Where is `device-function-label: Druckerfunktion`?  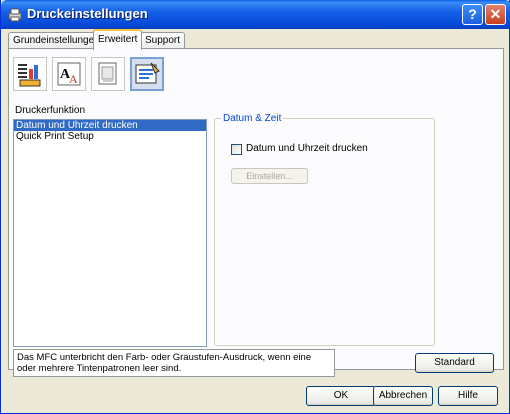 device-function-label: Druckerfunktion is located at coordinates (50, 110).